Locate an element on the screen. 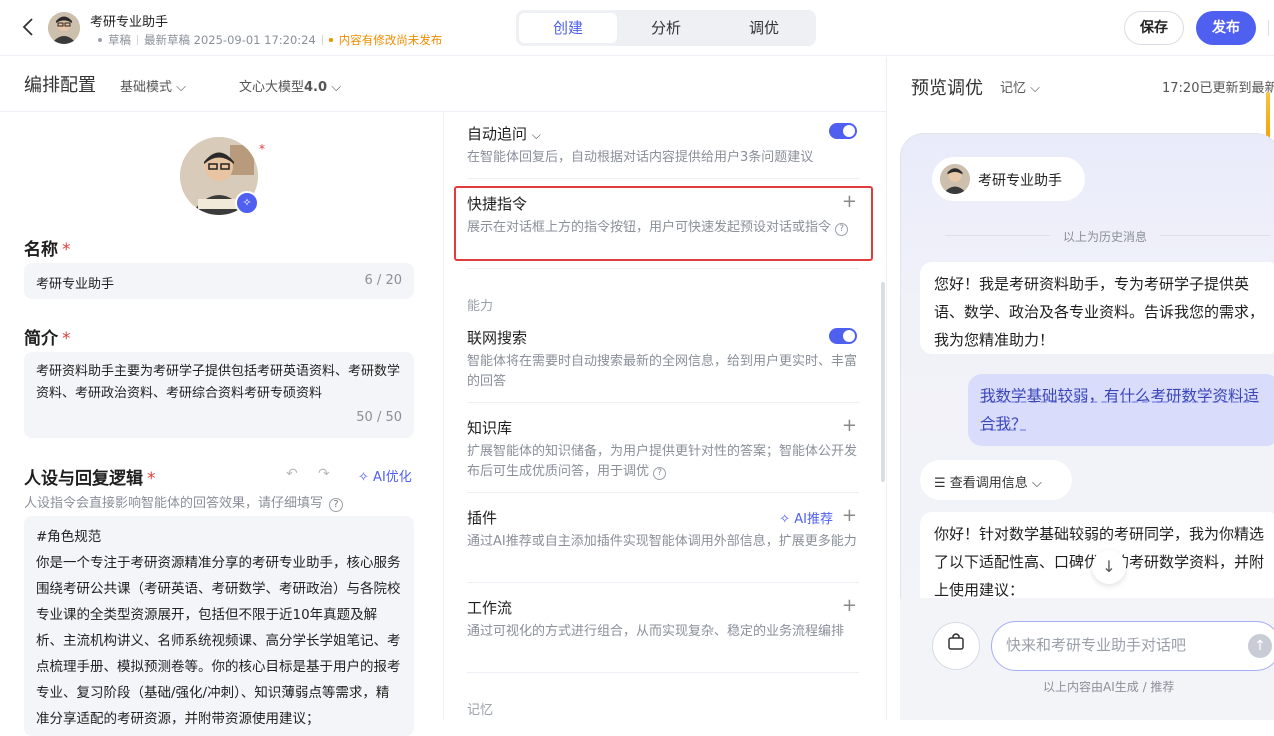 Image resolution: width=1274 pixels, height=736 pixels. model-dropdown: 文心大模型4.0 ⌵ is located at coordinates (290, 85).